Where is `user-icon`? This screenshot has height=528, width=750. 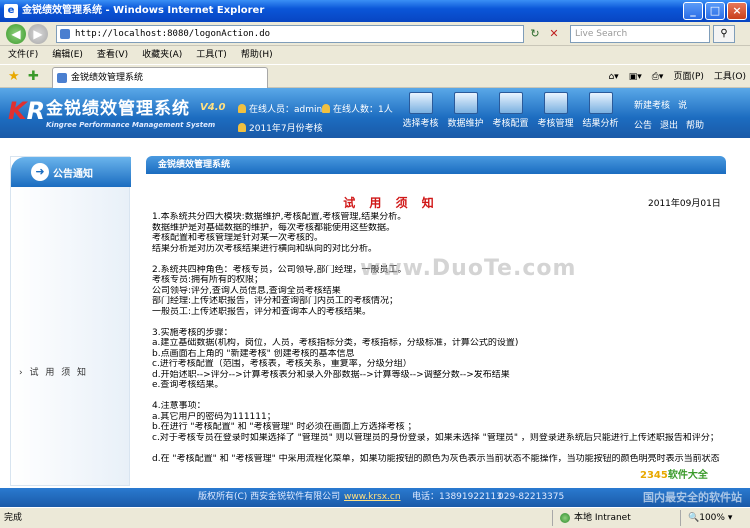 user-icon is located at coordinates (242, 108).